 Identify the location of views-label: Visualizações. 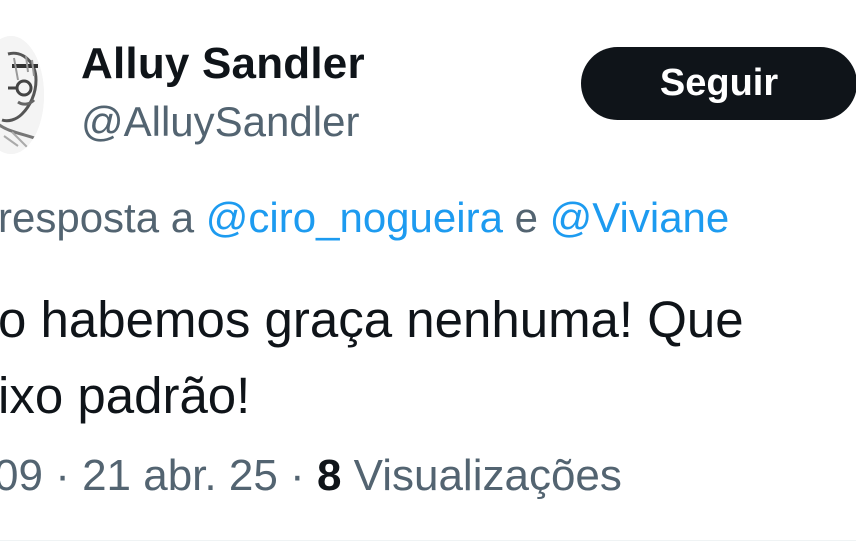
(487, 475).